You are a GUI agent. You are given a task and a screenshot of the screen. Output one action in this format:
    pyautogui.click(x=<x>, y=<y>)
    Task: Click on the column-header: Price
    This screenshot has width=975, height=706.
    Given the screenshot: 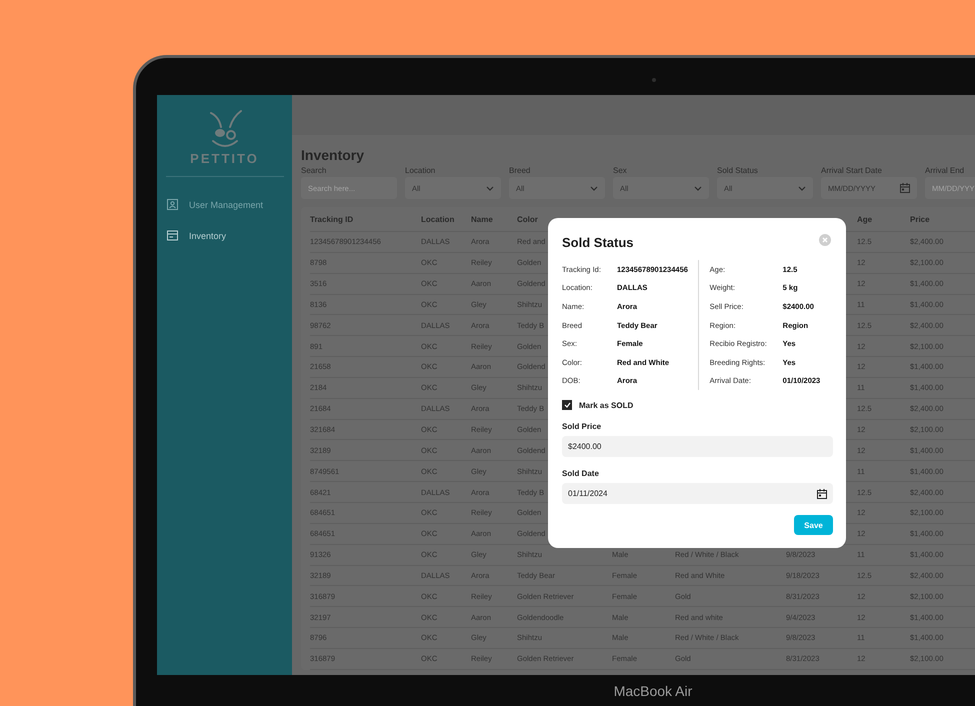 What is the action you would take?
    pyautogui.click(x=920, y=219)
    